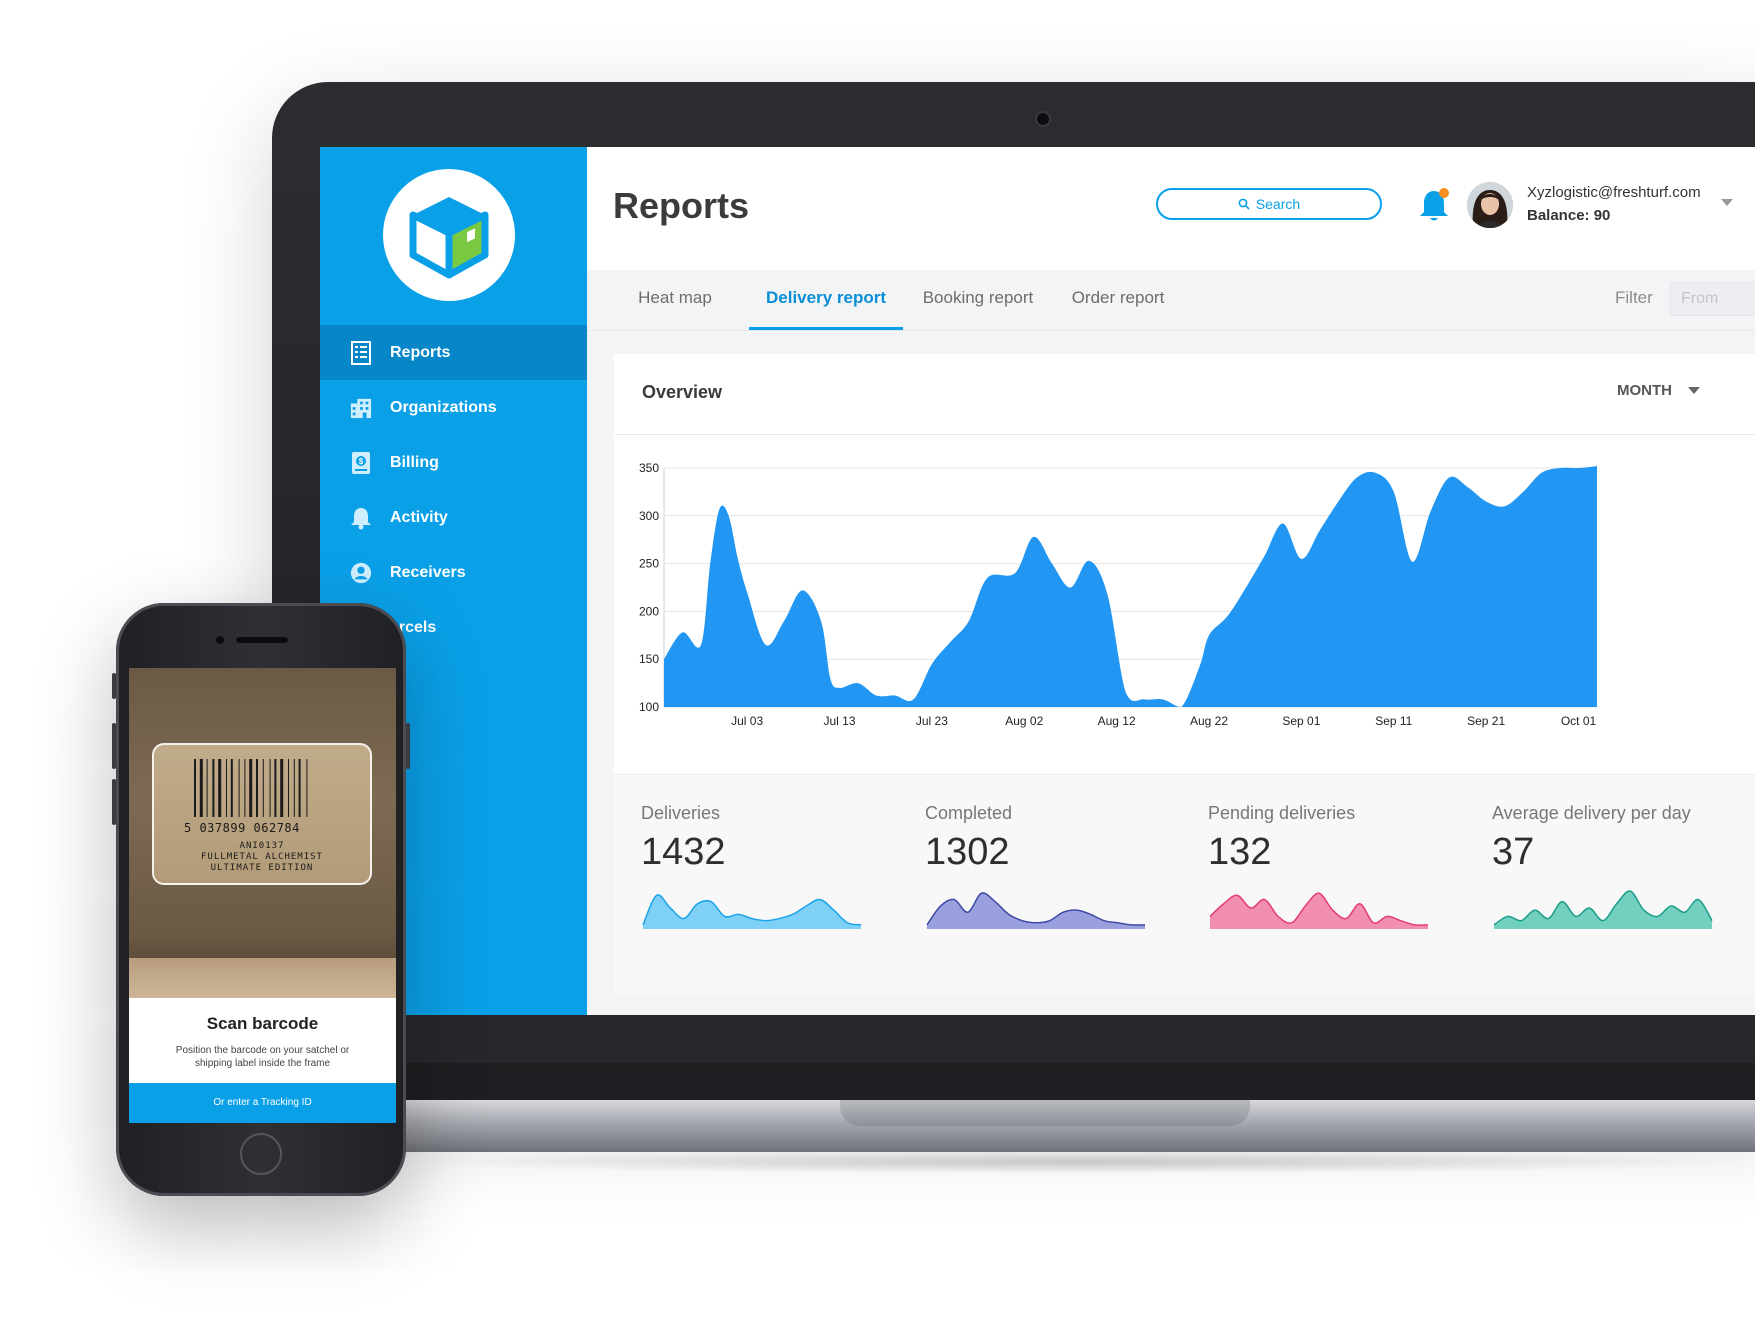  Describe the element at coordinates (443, 407) in the screenshot. I see `sidebar-item-label: Organizations` at that location.